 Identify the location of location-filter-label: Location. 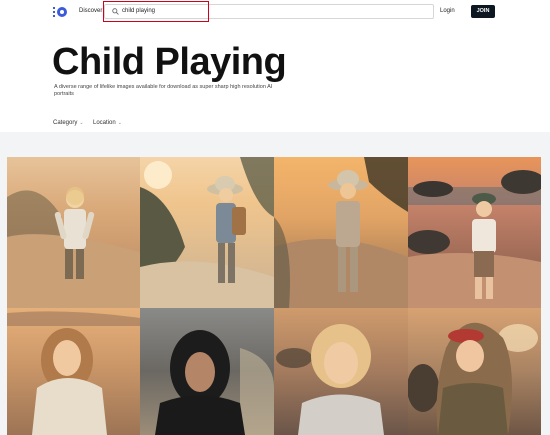
(104, 123).